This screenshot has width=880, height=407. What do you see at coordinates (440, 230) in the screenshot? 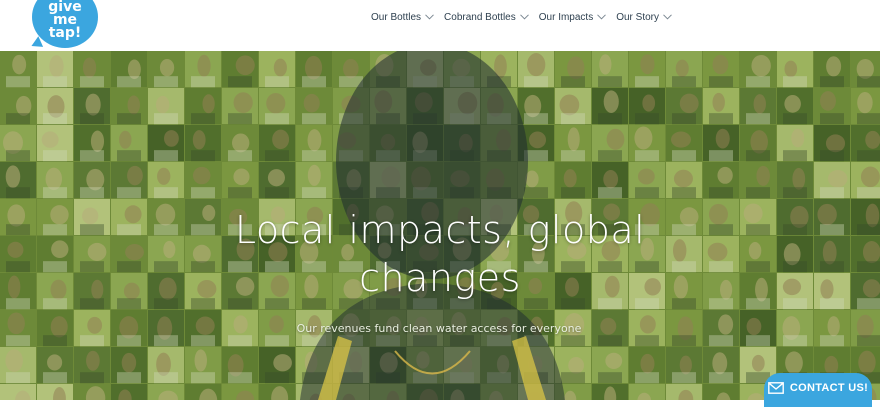
I see `hero-title-line-1: Local impacts, global` at bounding box center [440, 230].